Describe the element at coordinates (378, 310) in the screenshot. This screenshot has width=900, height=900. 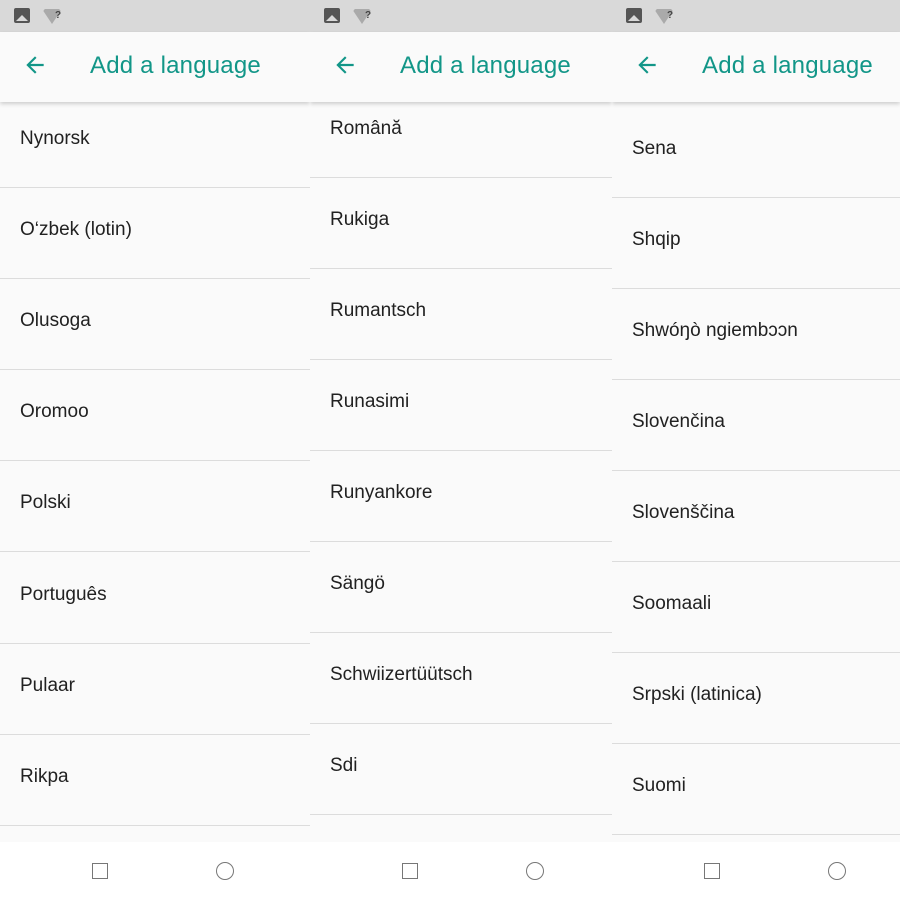
I see `language-label: Rumantsch` at that location.